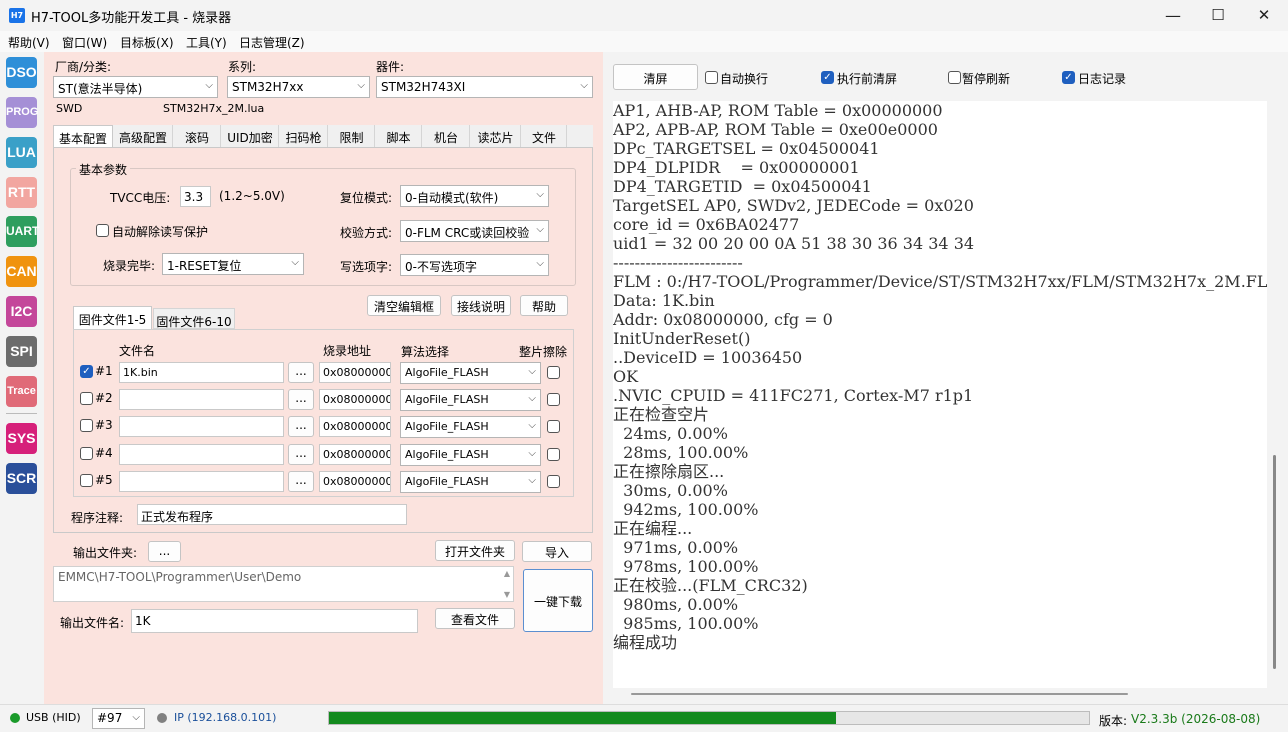 This screenshot has width=1288, height=732. Describe the element at coordinates (507, 594) in the screenshot. I see `scroll-down-icon: ▼` at that location.